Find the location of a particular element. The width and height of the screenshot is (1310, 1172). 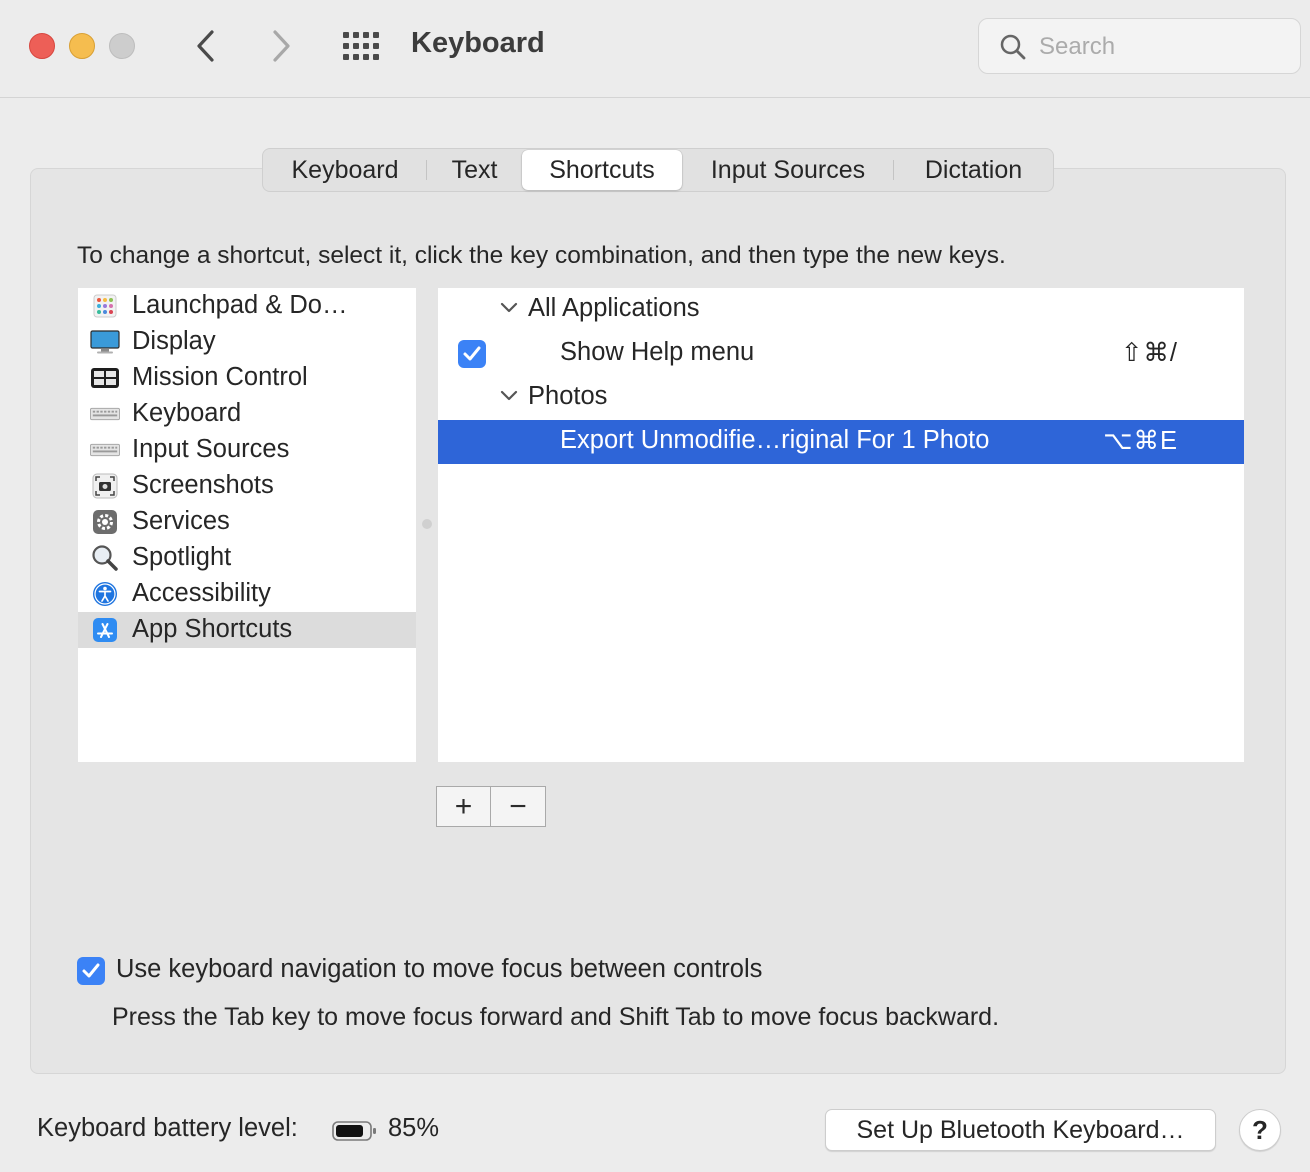

show-all-button is located at coordinates (361, 47).